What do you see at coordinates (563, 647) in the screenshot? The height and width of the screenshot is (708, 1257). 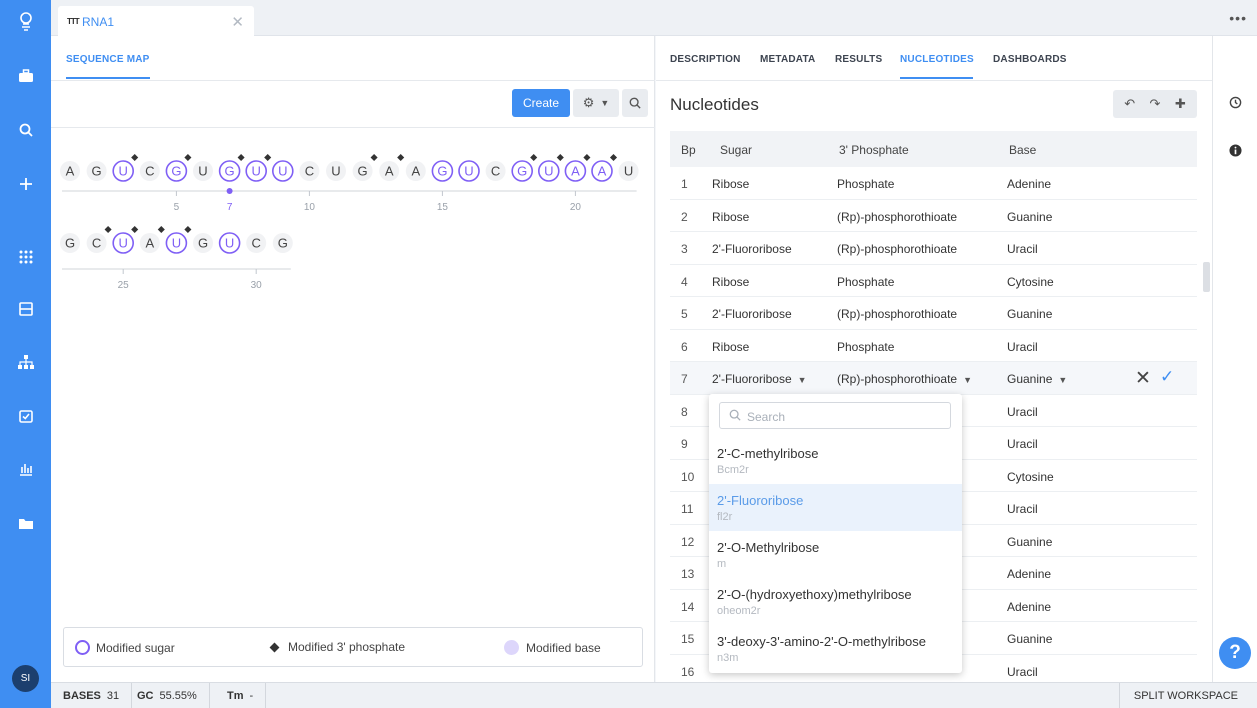 I see `legend-modified-base-label: Modified base` at bounding box center [563, 647].